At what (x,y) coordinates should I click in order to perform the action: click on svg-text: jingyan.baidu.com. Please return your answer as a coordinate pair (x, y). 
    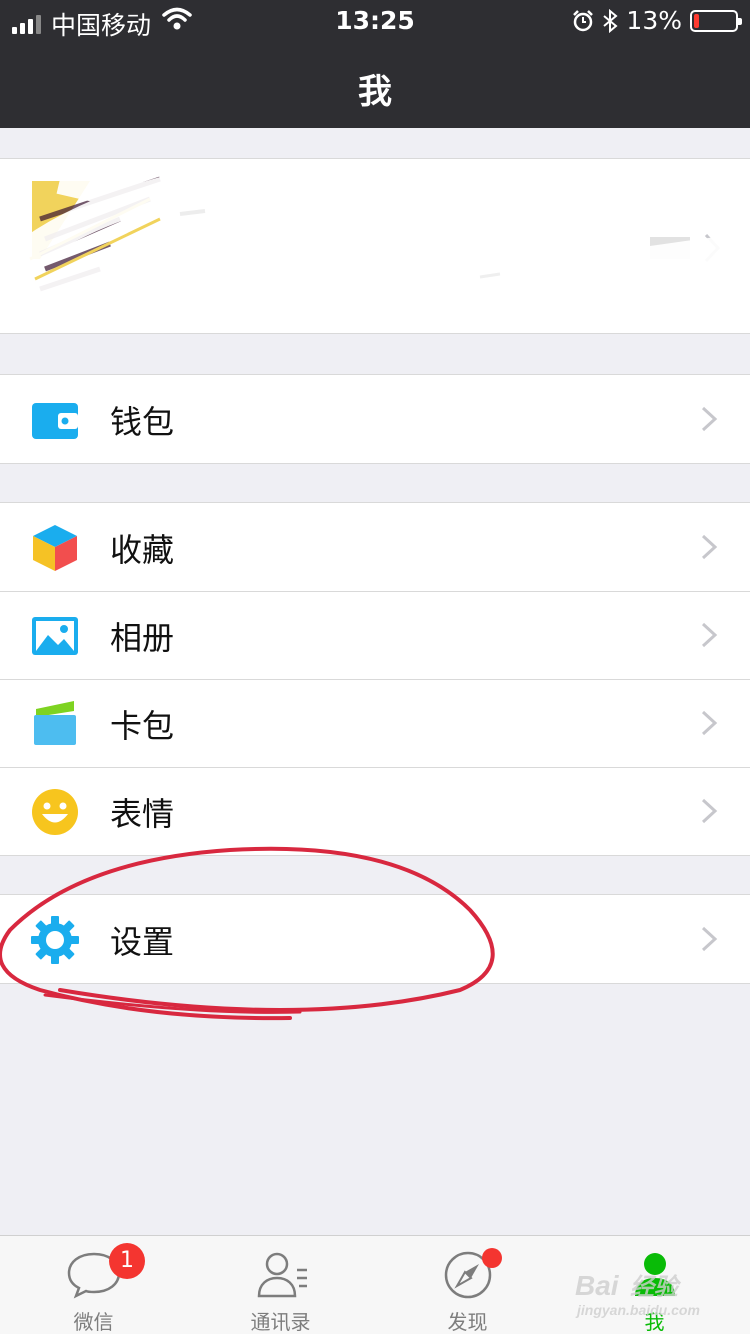
    Looking at the image, I should click on (637, 1310).